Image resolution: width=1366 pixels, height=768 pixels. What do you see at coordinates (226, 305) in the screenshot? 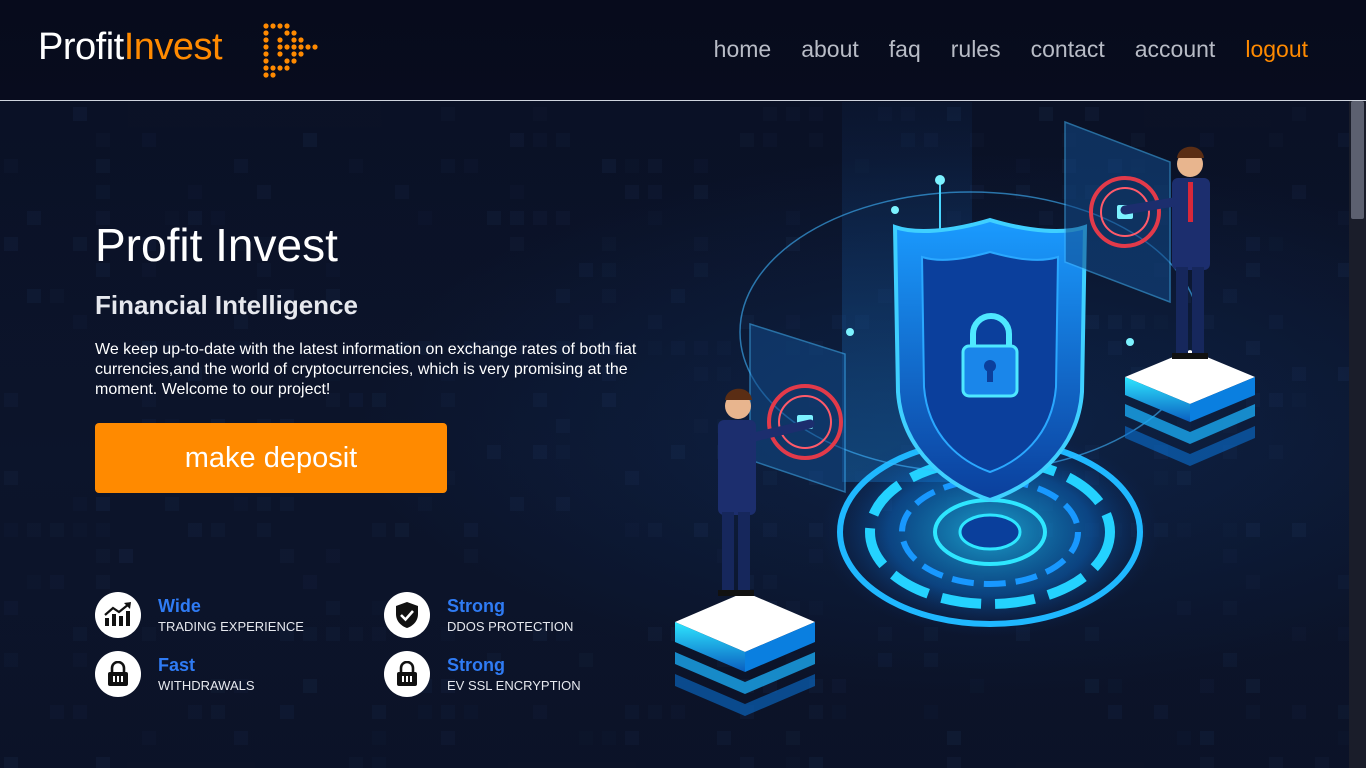
I see `hero-subtitle: Financial Intelligence` at bounding box center [226, 305].